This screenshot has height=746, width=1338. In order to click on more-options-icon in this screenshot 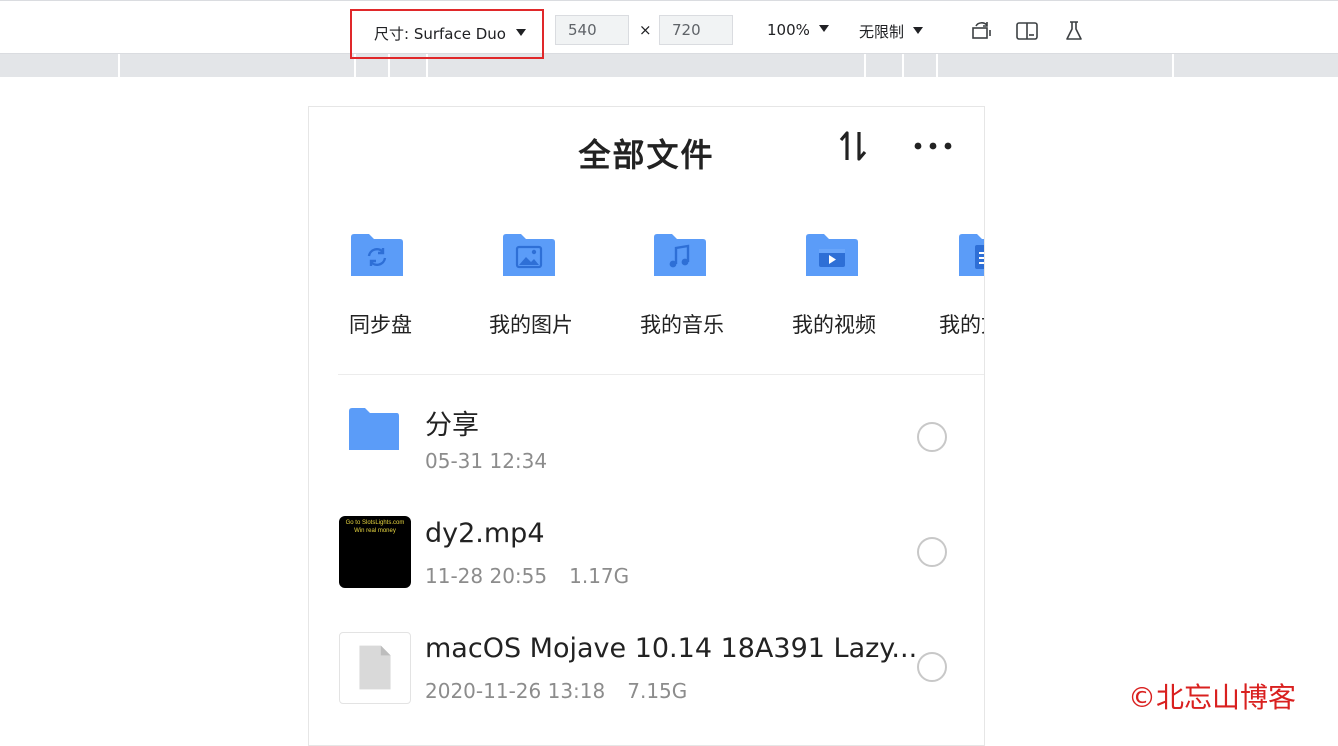, I will do `click(933, 146)`.